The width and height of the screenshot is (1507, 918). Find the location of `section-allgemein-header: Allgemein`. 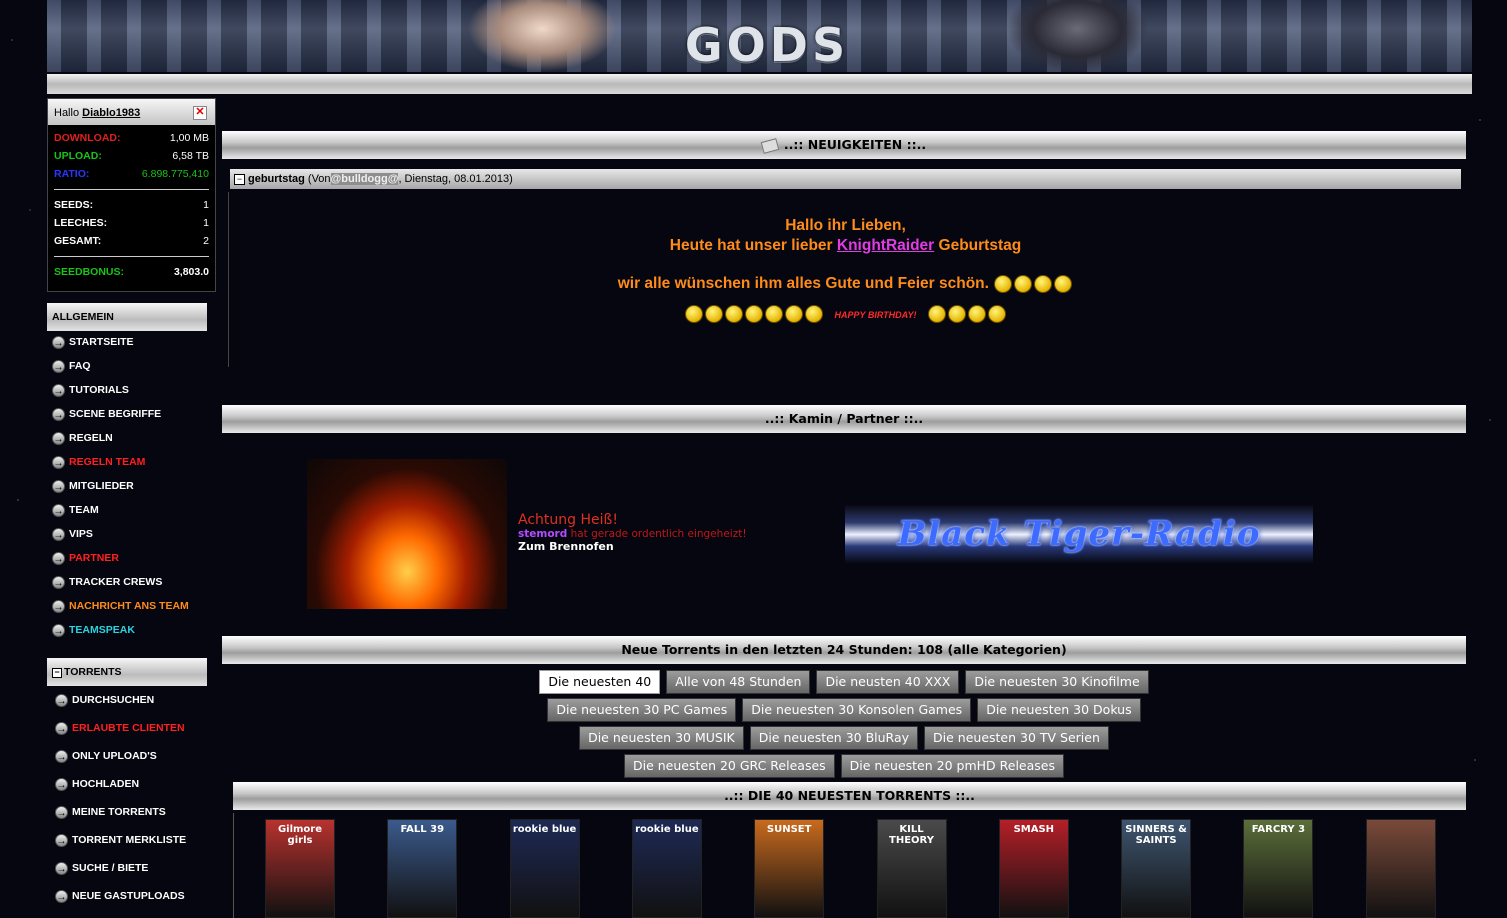

section-allgemein-header: Allgemein is located at coordinates (127, 317).